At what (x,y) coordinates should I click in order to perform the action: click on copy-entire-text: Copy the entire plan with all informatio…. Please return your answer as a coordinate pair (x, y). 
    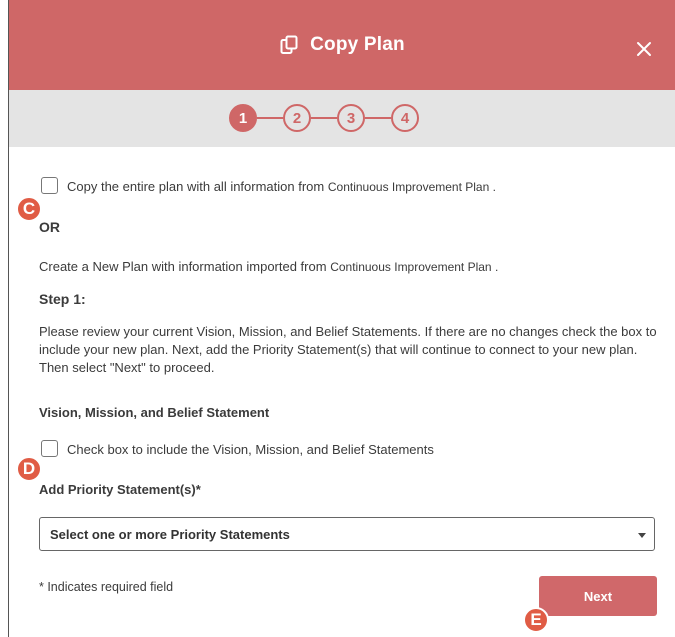
    Looking at the image, I should click on (196, 186).